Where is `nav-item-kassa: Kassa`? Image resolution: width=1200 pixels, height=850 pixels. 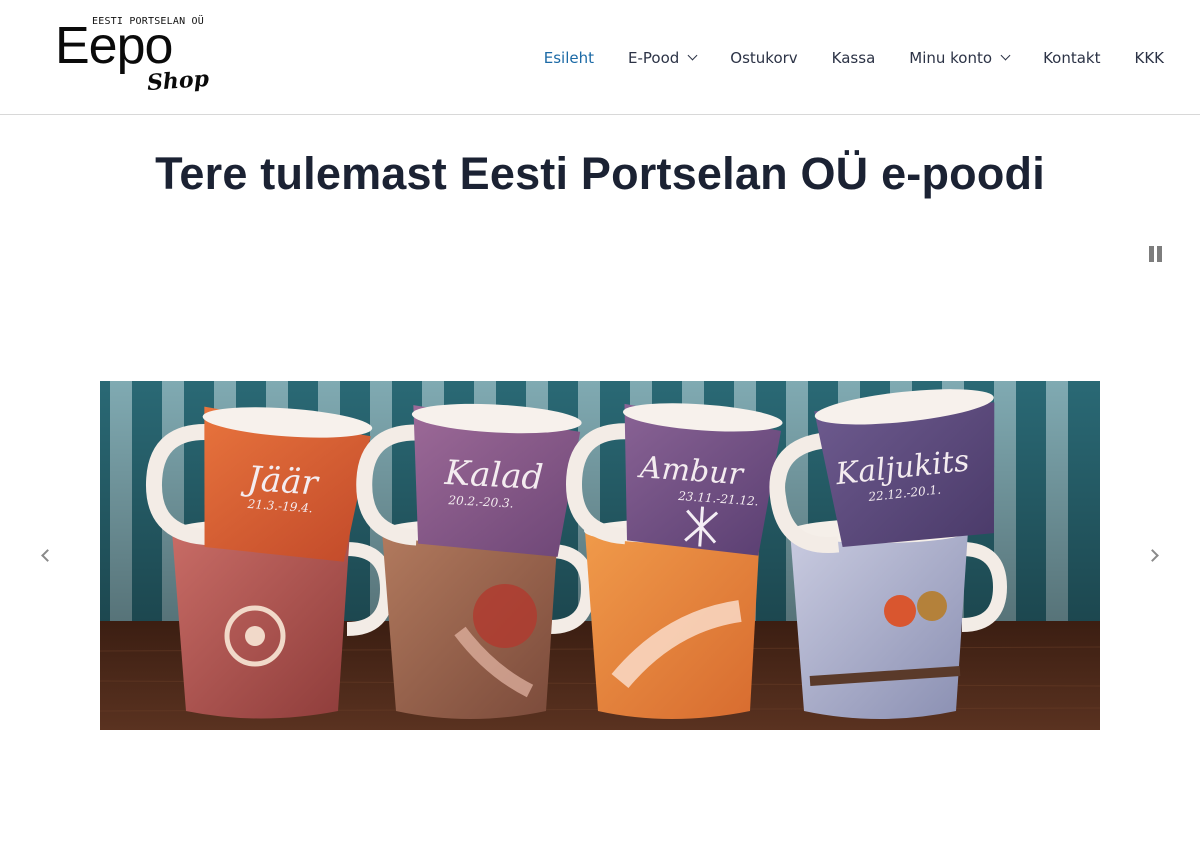
nav-item-kassa: Kassa is located at coordinates (854, 58).